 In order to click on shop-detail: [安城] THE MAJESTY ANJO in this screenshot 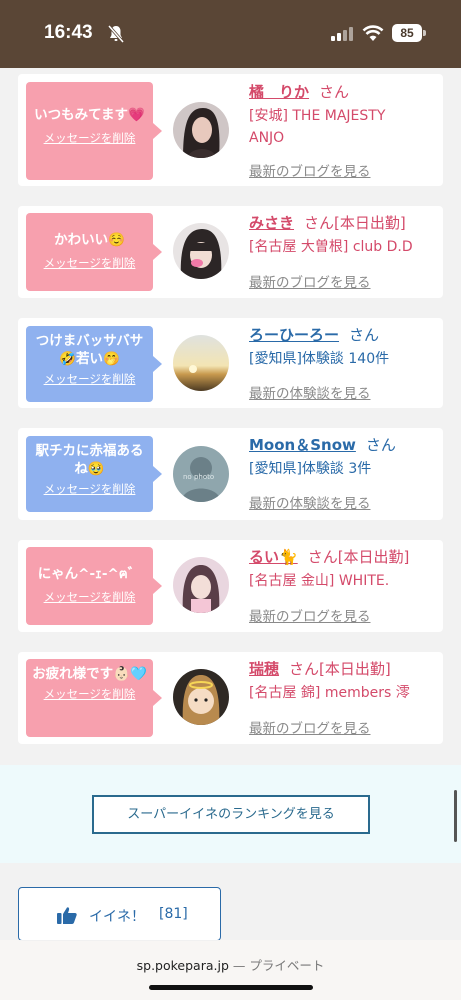, I will do `click(317, 127)`.